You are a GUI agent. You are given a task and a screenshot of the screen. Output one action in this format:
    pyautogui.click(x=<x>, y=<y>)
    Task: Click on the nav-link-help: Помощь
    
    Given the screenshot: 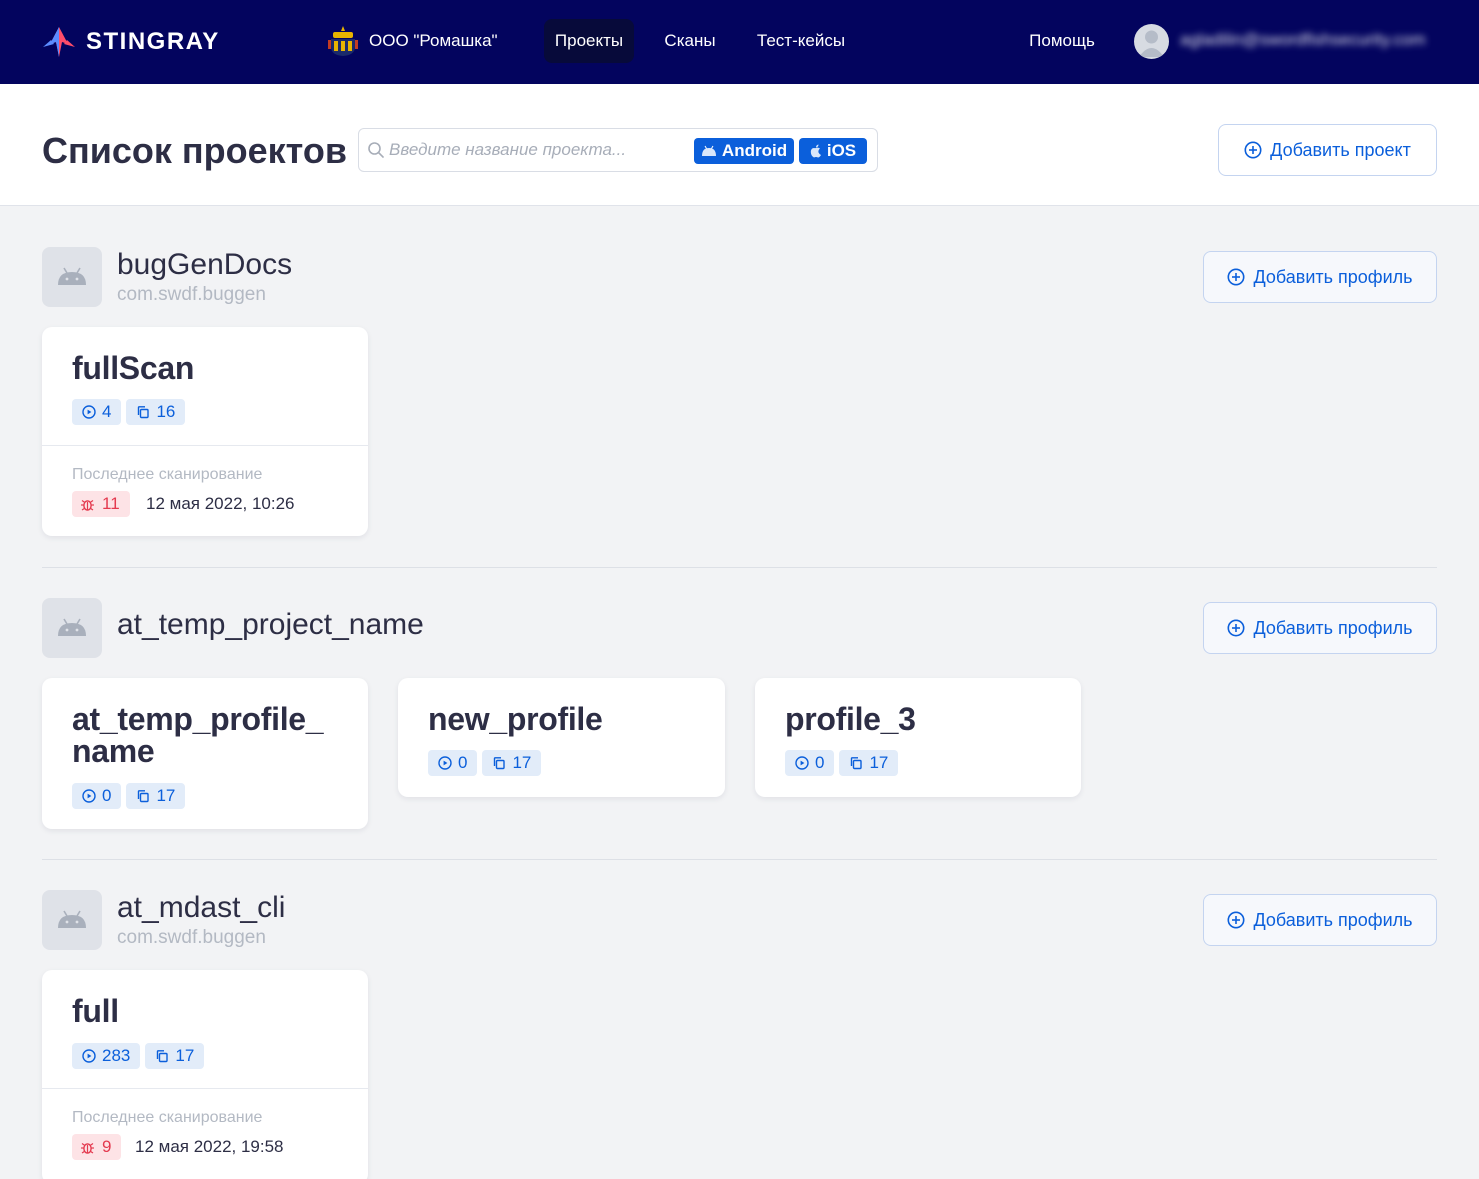 What is the action you would take?
    pyautogui.click(x=1062, y=41)
    